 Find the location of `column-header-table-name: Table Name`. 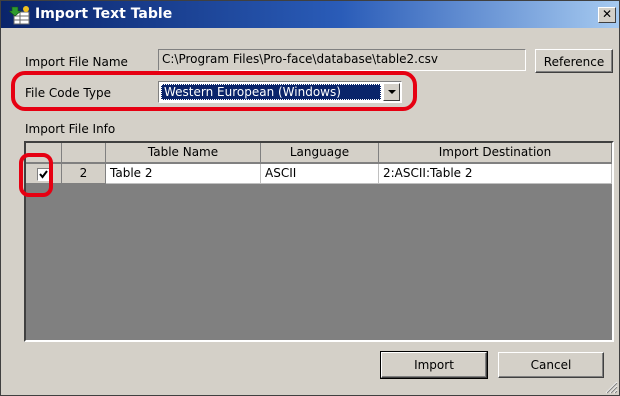

column-header-table-name: Table Name is located at coordinates (183, 153).